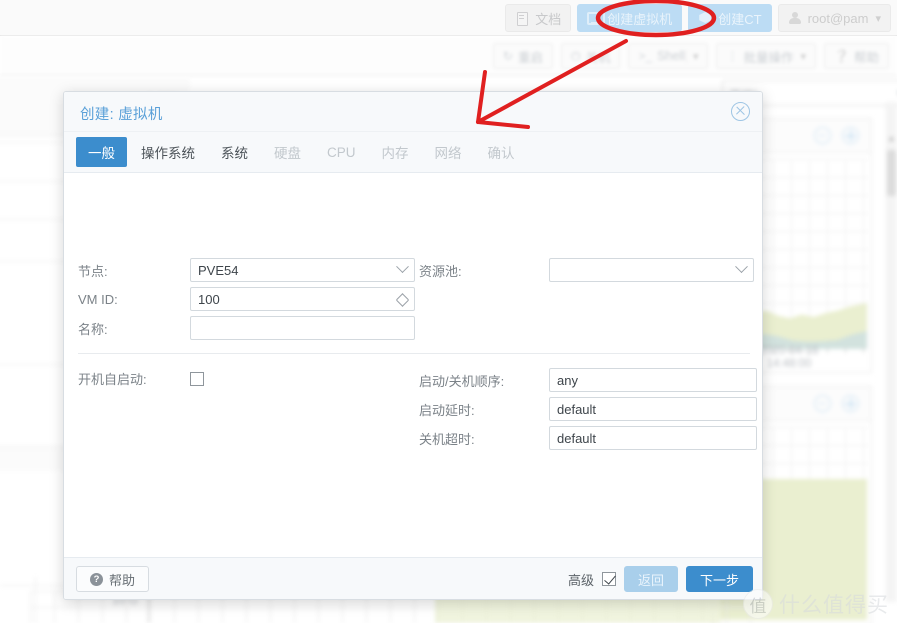  What do you see at coordinates (448, 153) in the screenshot?
I see `tab-network: 网络` at bounding box center [448, 153].